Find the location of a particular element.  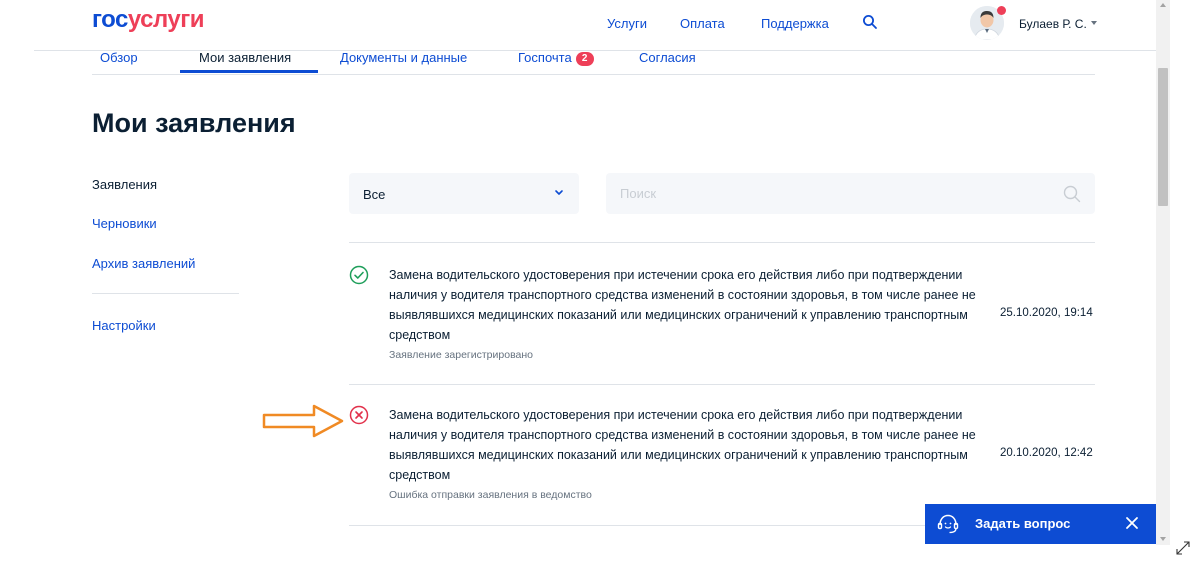

sidebar-item-applications: Заявления is located at coordinates (124, 184).